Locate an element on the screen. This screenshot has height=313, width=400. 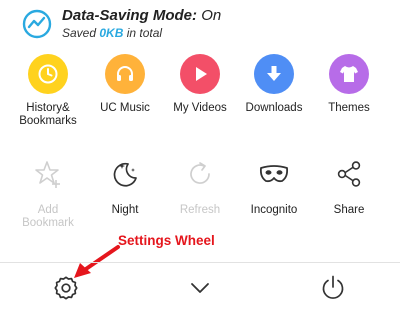
add-bookmark-button: Add Bookmark is located at coordinates (48, 192).